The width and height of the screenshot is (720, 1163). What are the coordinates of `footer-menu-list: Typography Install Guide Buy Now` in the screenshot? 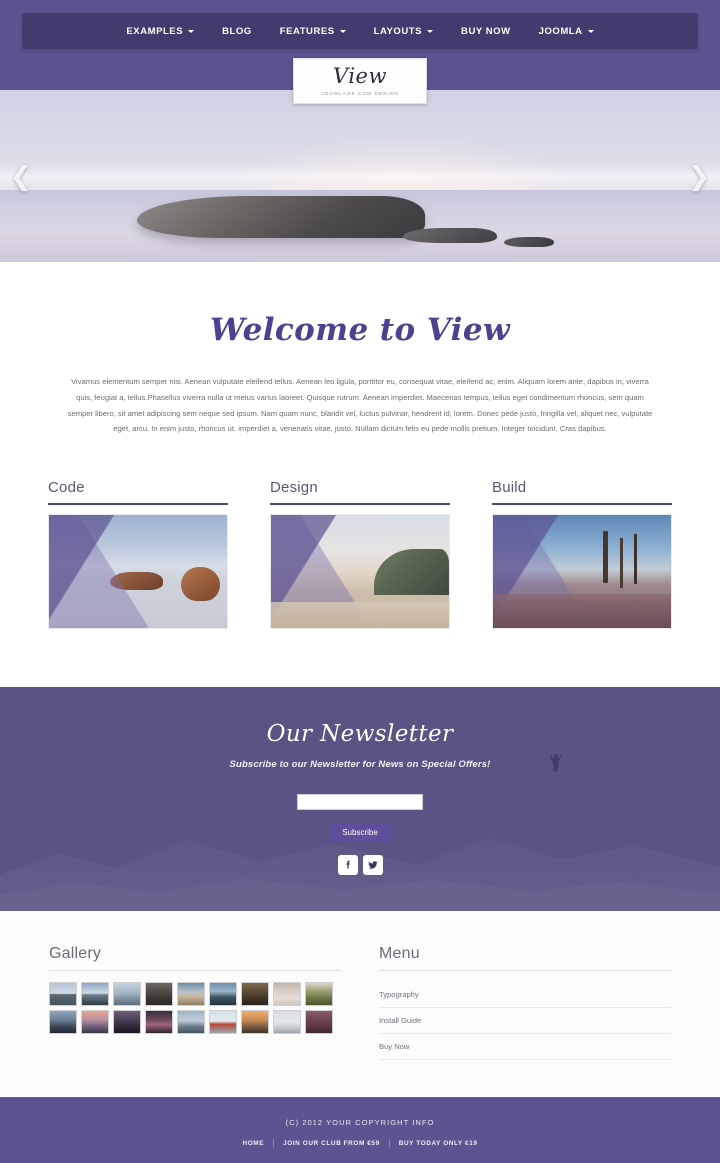 It's located at (525, 1021).